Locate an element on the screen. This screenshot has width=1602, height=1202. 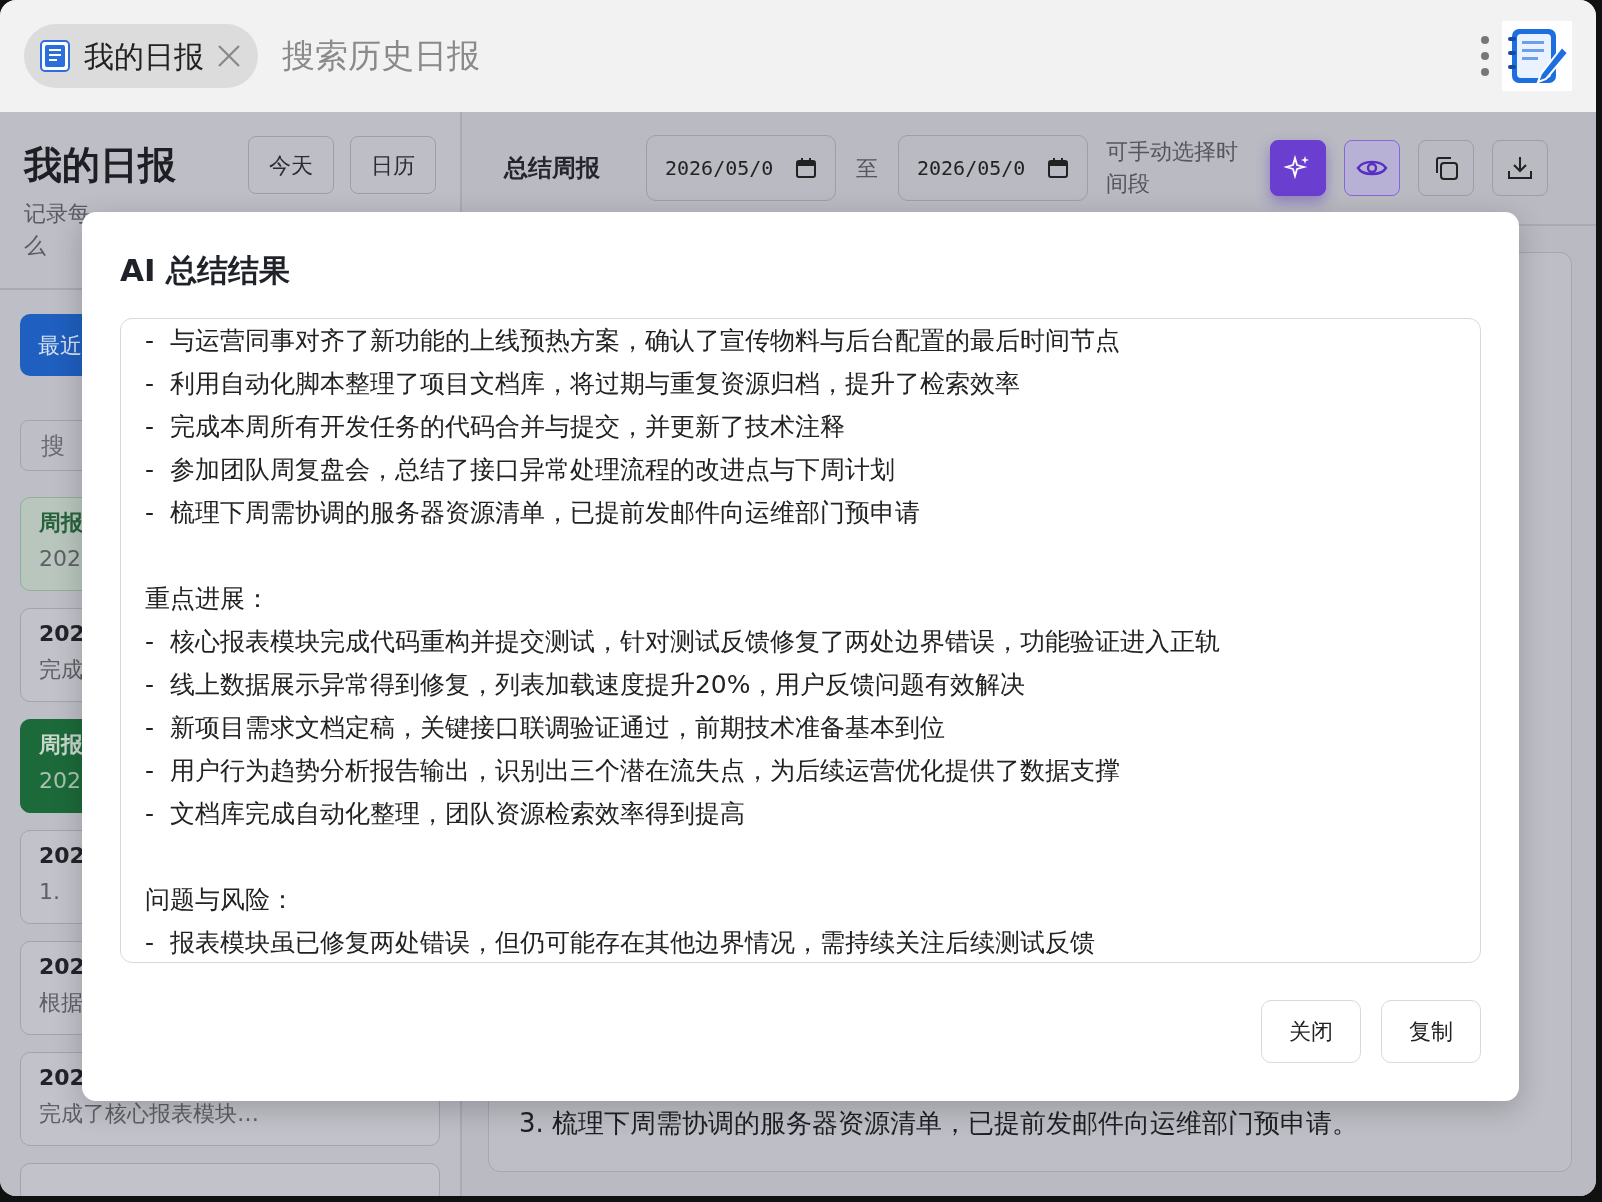
nav-button: 日历 is located at coordinates (393, 165).